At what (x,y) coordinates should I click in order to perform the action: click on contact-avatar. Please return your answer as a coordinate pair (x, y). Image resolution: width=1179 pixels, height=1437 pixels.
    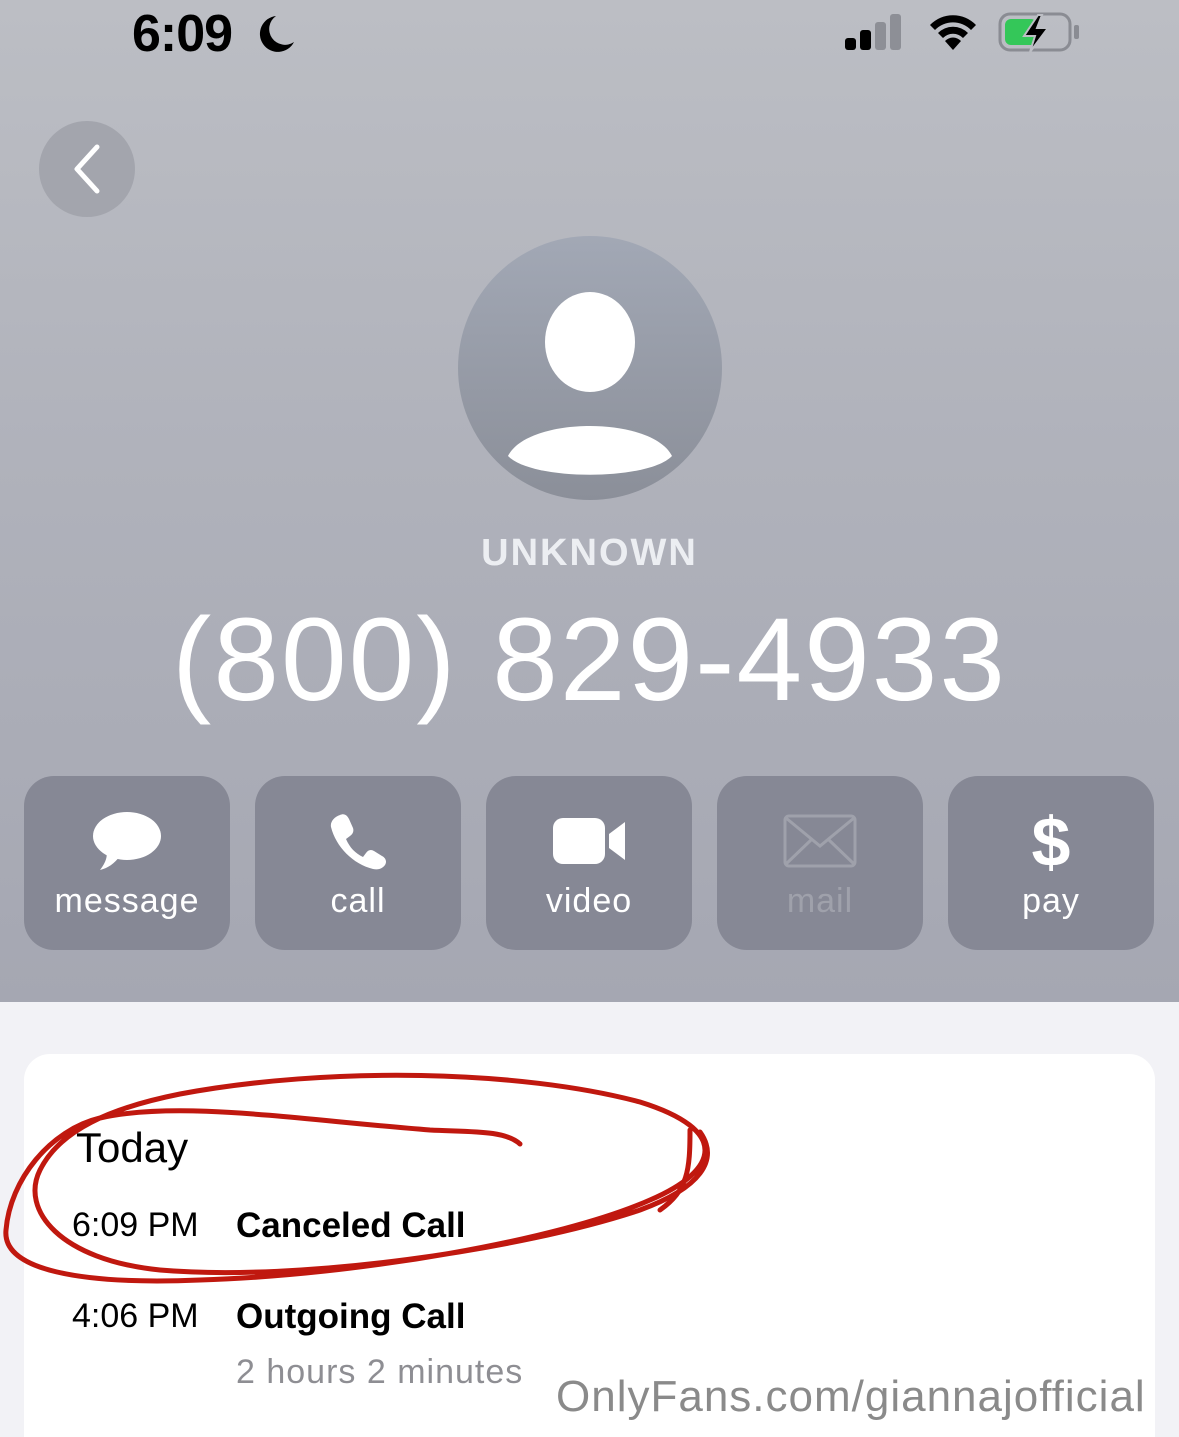
    Looking at the image, I should click on (590, 368).